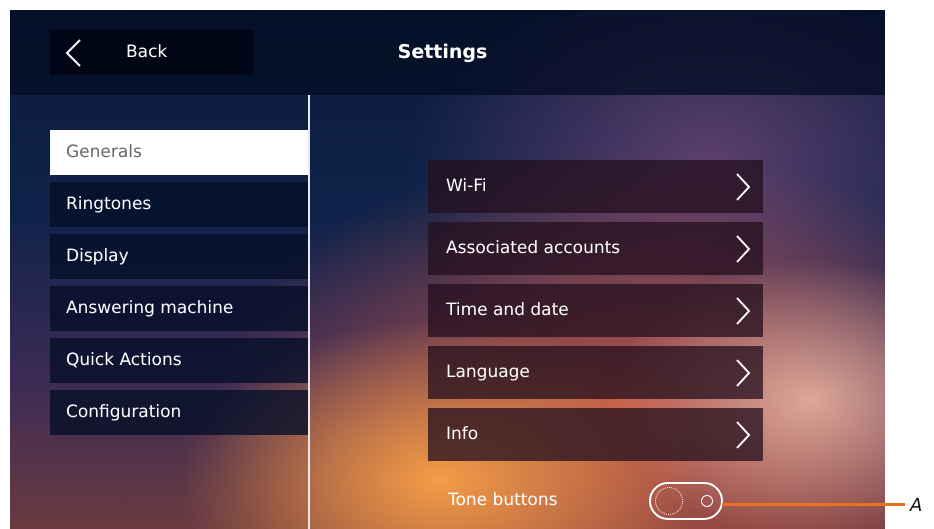  What do you see at coordinates (595, 434) in the screenshot?
I see `settings-item: Info` at bounding box center [595, 434].